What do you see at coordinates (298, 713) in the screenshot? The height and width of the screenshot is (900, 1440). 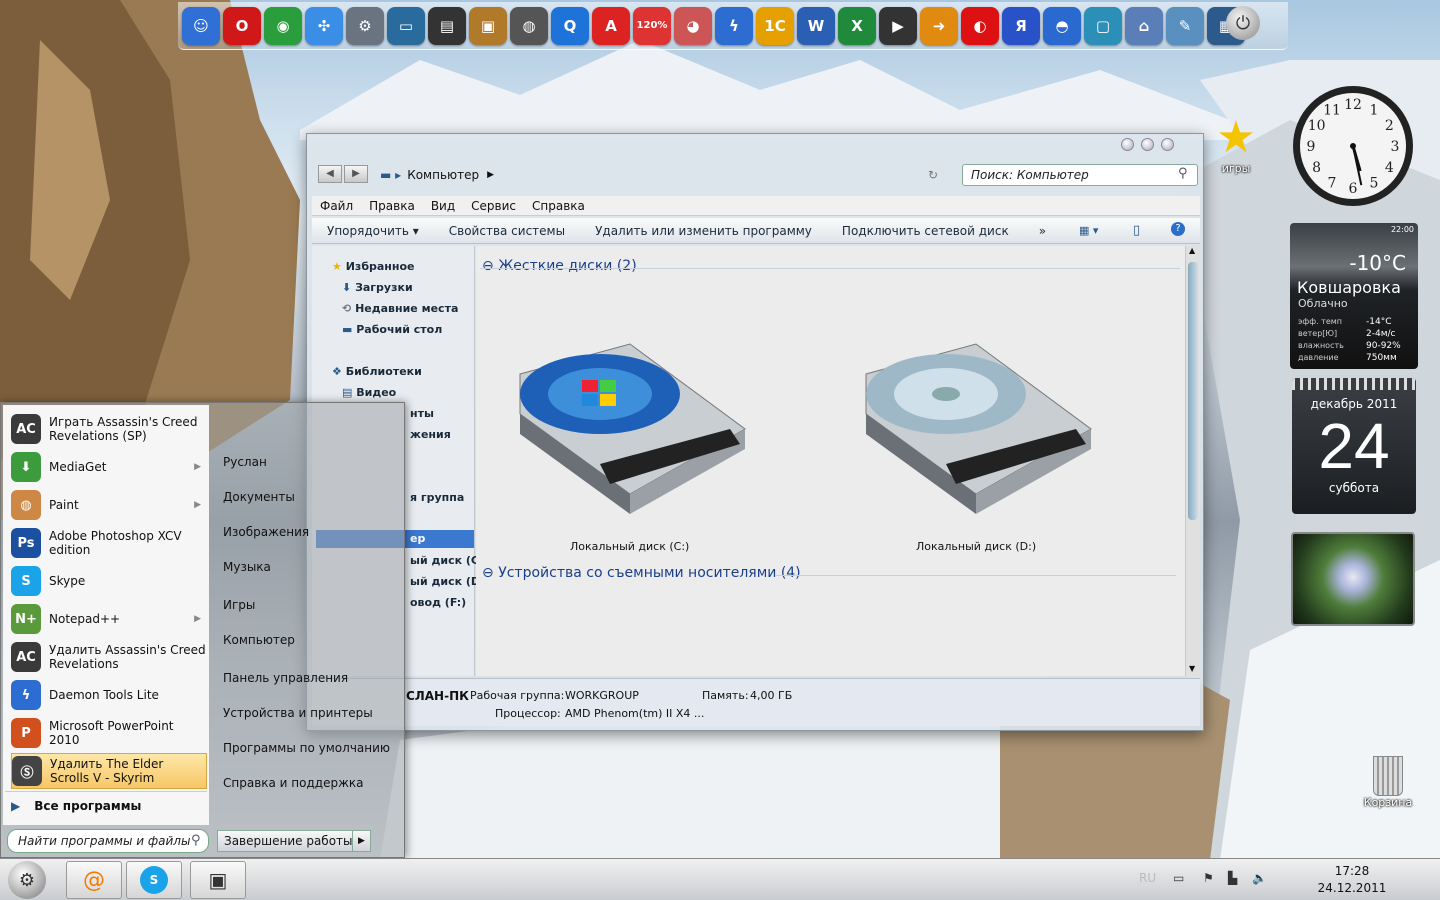 I see `start-right-item-7: Устройства и принтеры` at bounding box center [298, 713].